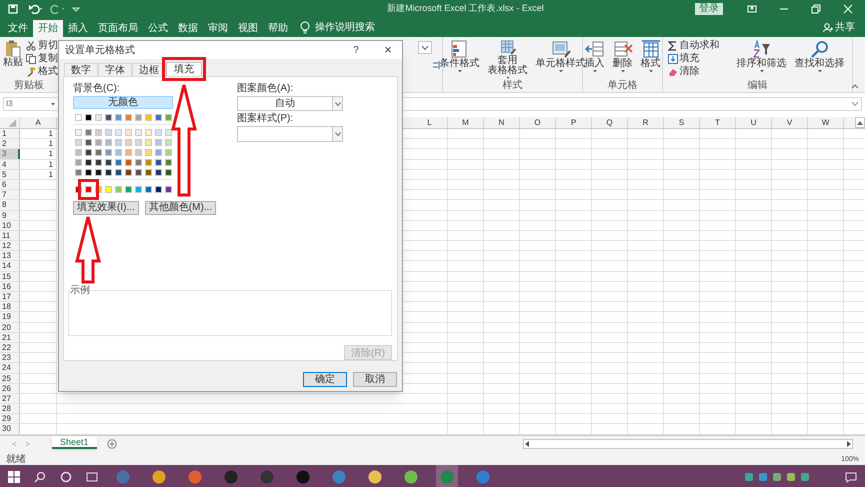 Image resolution: width=865 pixels, height=487 pixels. Describe the element at coordinates (388, 50) in the screenshot. I see `close-button: ×` at that location.